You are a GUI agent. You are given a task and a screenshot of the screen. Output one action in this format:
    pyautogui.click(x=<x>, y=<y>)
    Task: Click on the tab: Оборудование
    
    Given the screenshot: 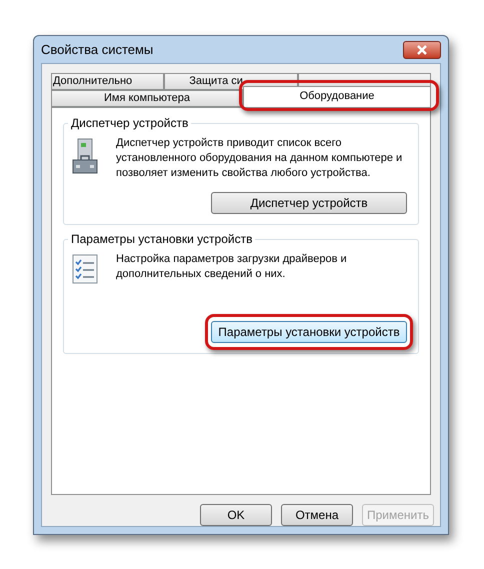 What is the action you would take?
    pyautogui.click(x=337, y=96)
    